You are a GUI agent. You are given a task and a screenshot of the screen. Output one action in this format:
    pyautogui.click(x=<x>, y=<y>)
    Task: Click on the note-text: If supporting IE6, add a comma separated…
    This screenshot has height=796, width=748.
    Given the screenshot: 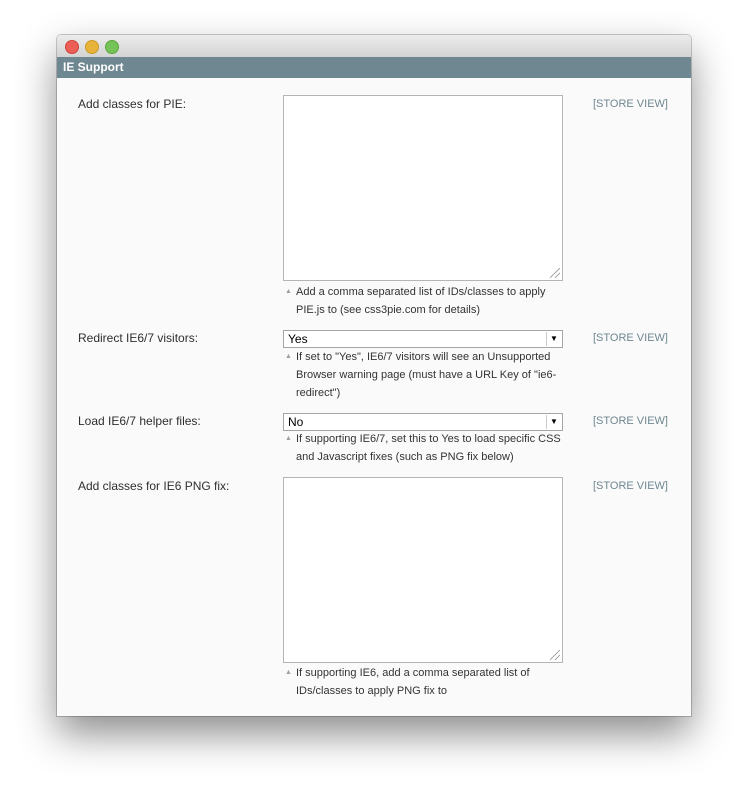 What is the action you would take?
    pyautogui.click(x=413, y=682)
    